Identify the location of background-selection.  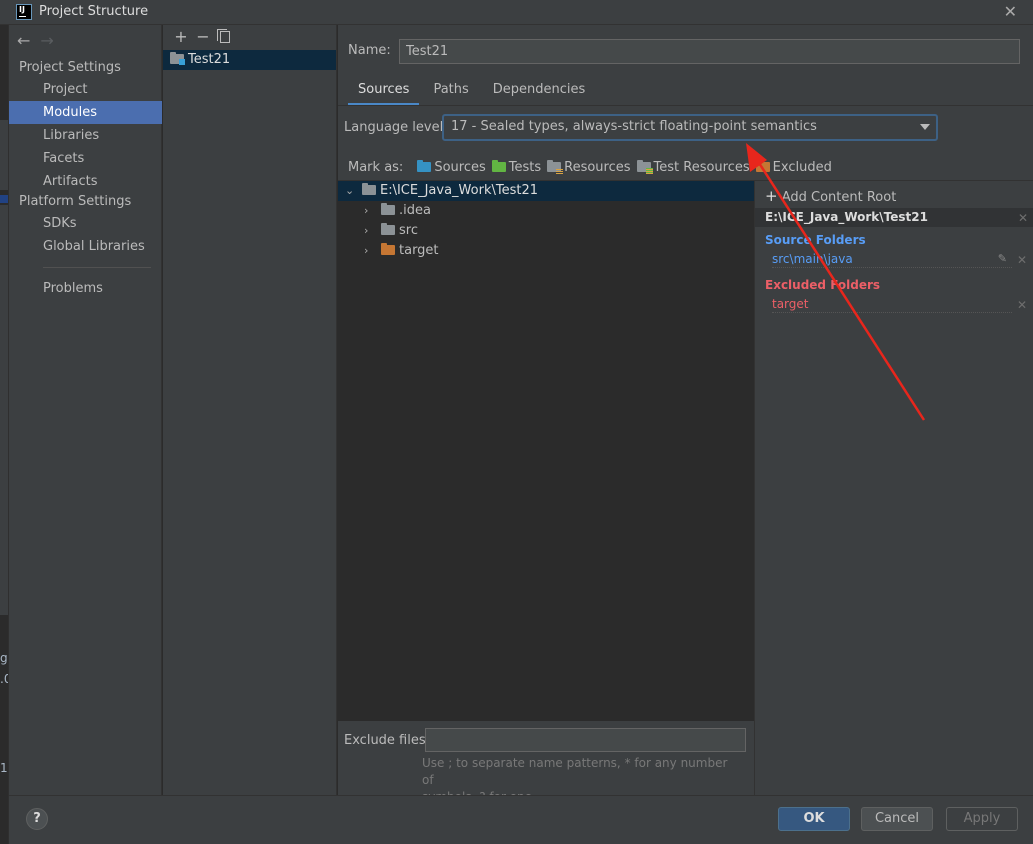
(4, 199).